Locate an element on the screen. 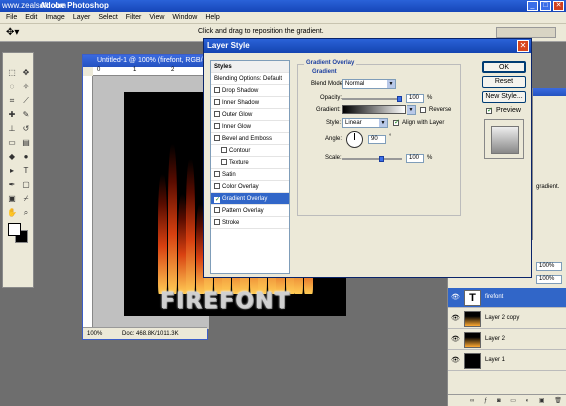  zoom-level: 100% is located at coordinates (94, 334).